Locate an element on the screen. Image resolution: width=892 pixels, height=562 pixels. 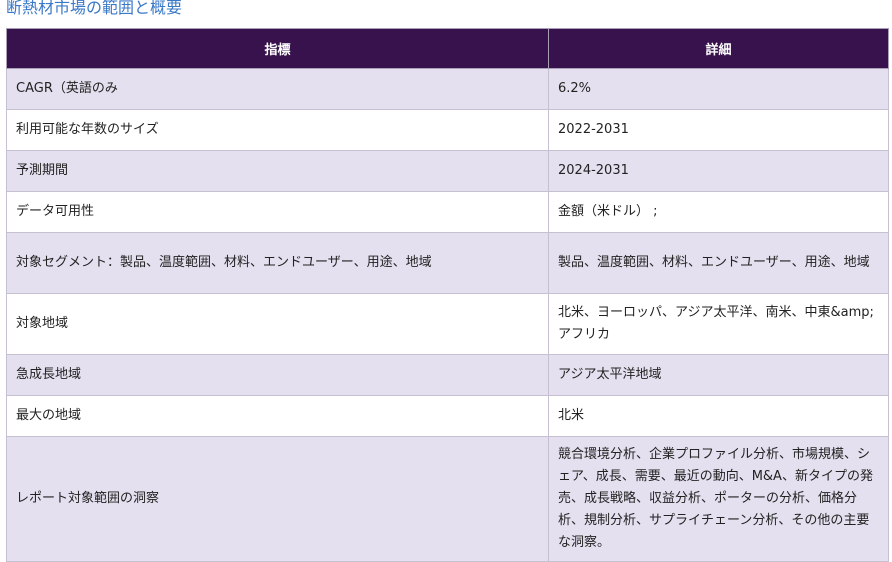
table-header-row: 指標 詳細 is located at coordinates (447, 48).